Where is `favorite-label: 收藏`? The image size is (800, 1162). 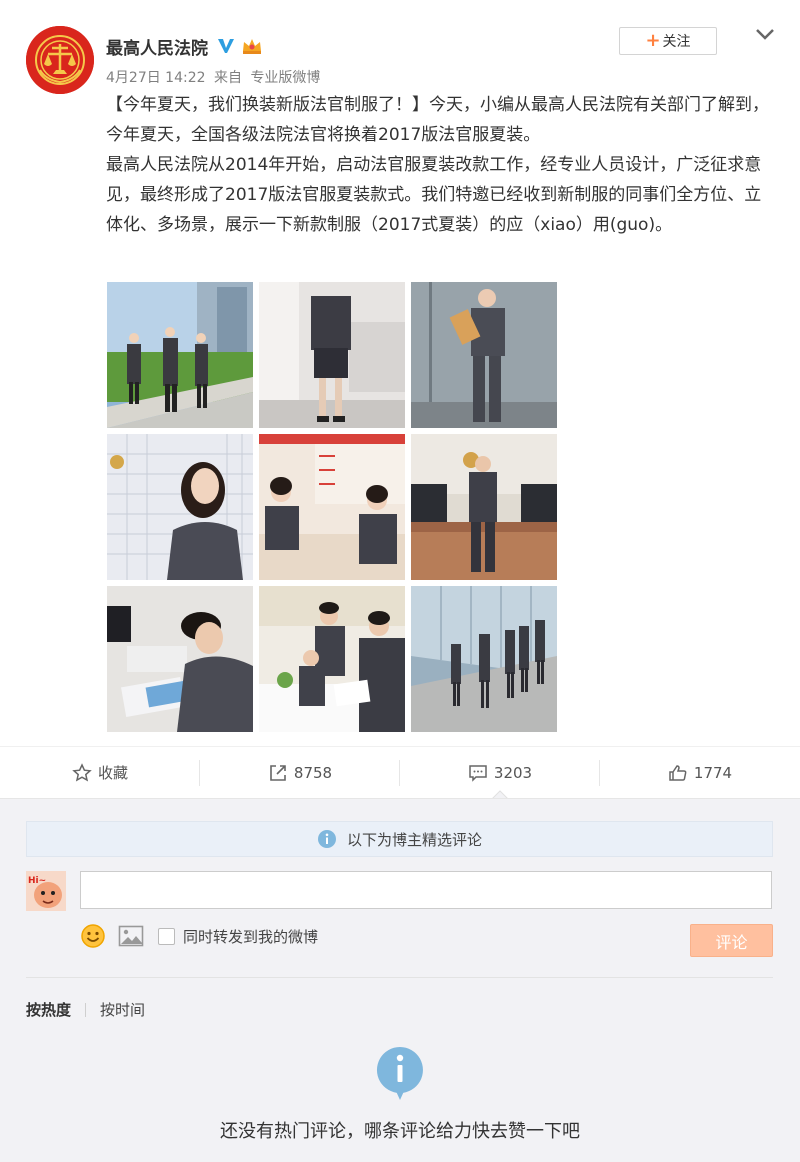
favorite-label: 收藏 is located at coordinates (112, 773).